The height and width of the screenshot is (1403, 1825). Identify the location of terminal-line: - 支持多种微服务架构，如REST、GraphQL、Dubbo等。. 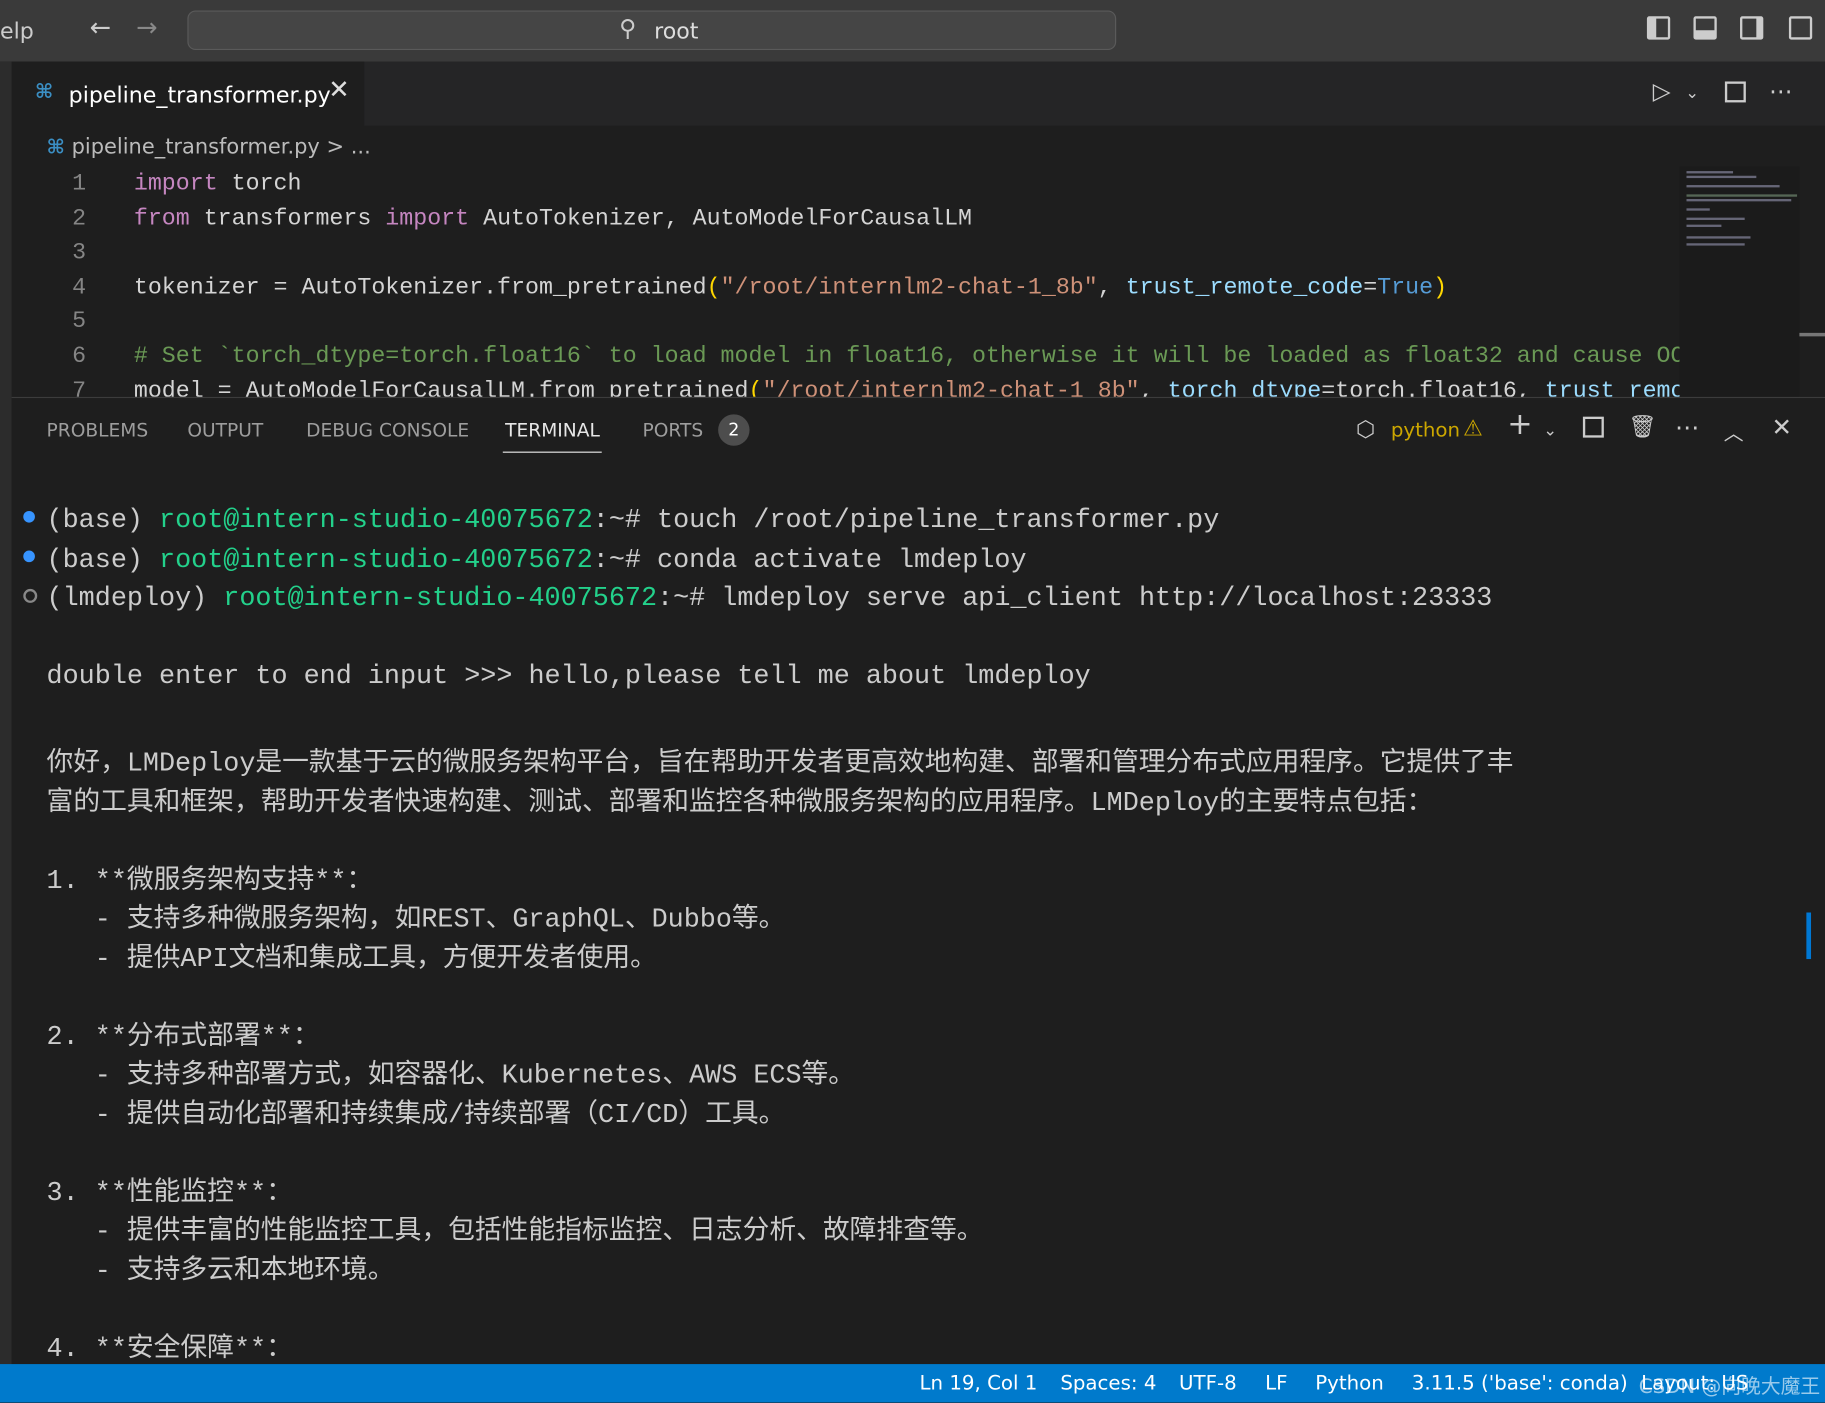
(416, 915).